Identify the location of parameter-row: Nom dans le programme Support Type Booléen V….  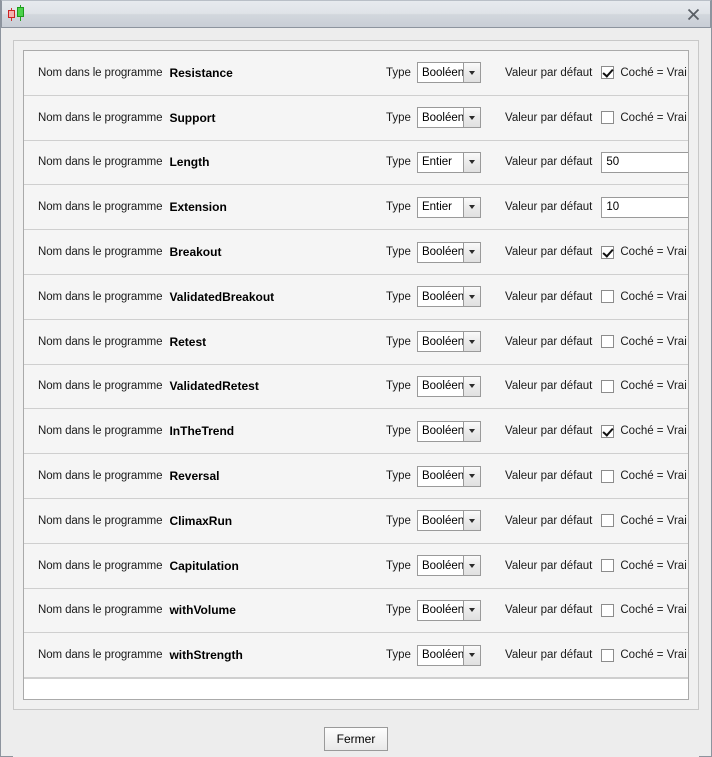
(356, 118).